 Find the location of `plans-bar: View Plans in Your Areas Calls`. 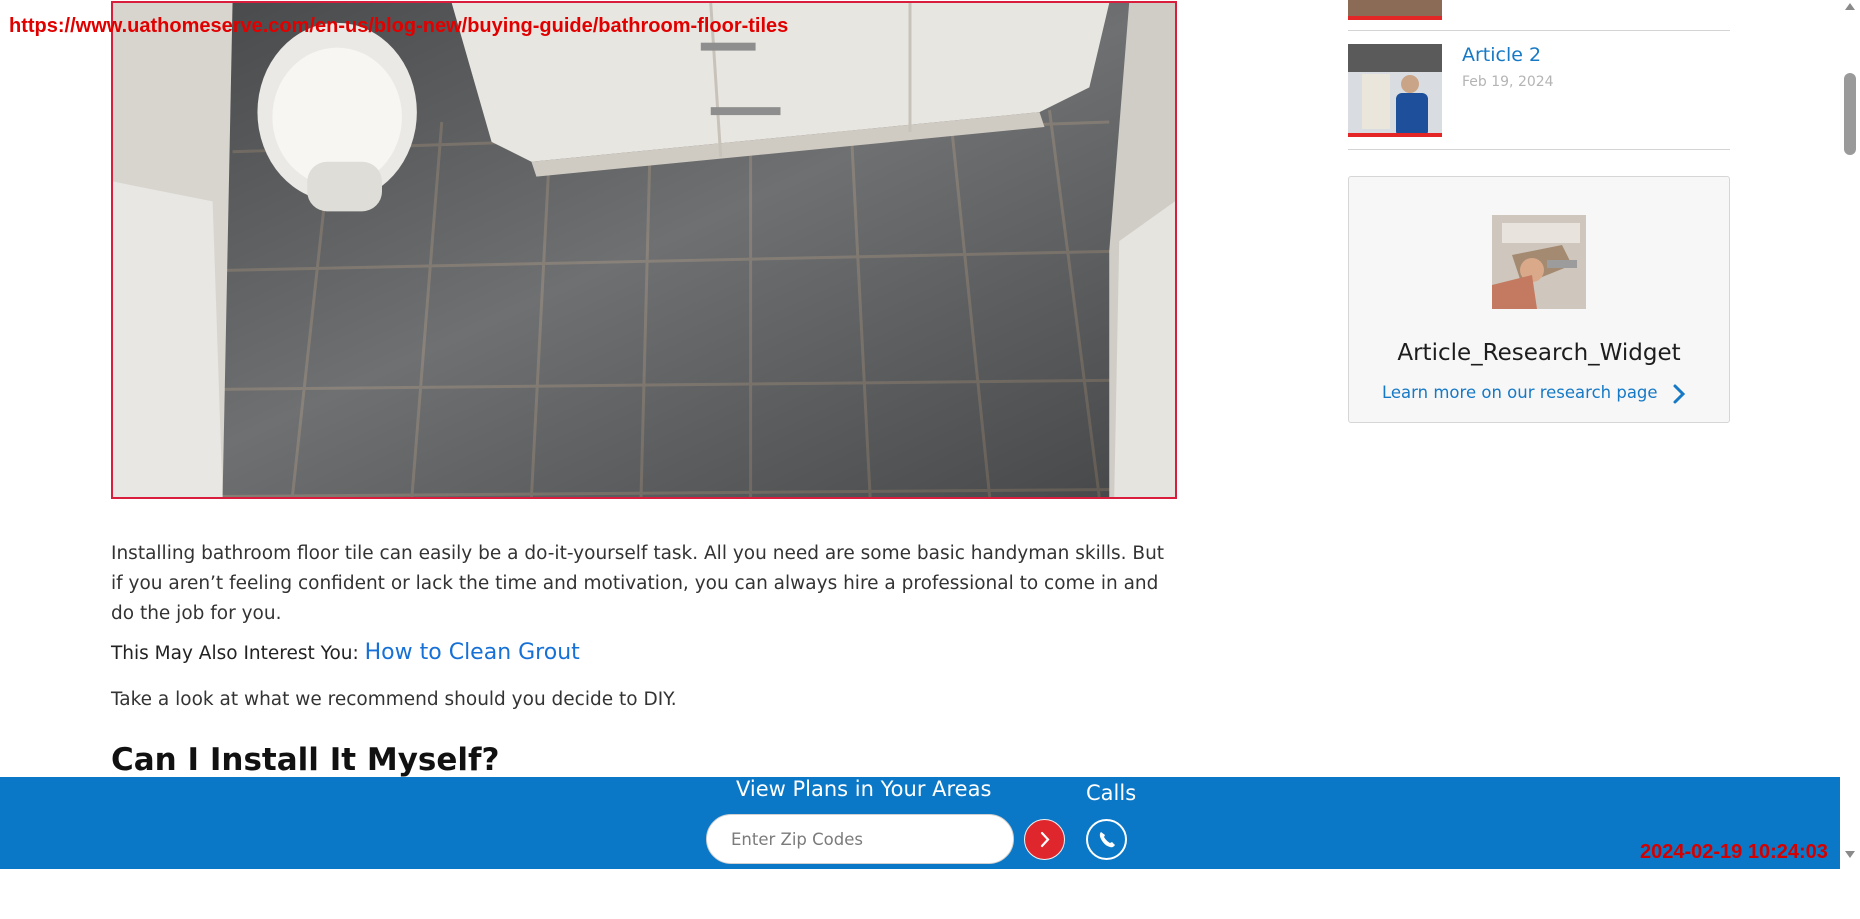

plans-bar: View Plans in Your Areas Calls is located at coordinates (920, 823).